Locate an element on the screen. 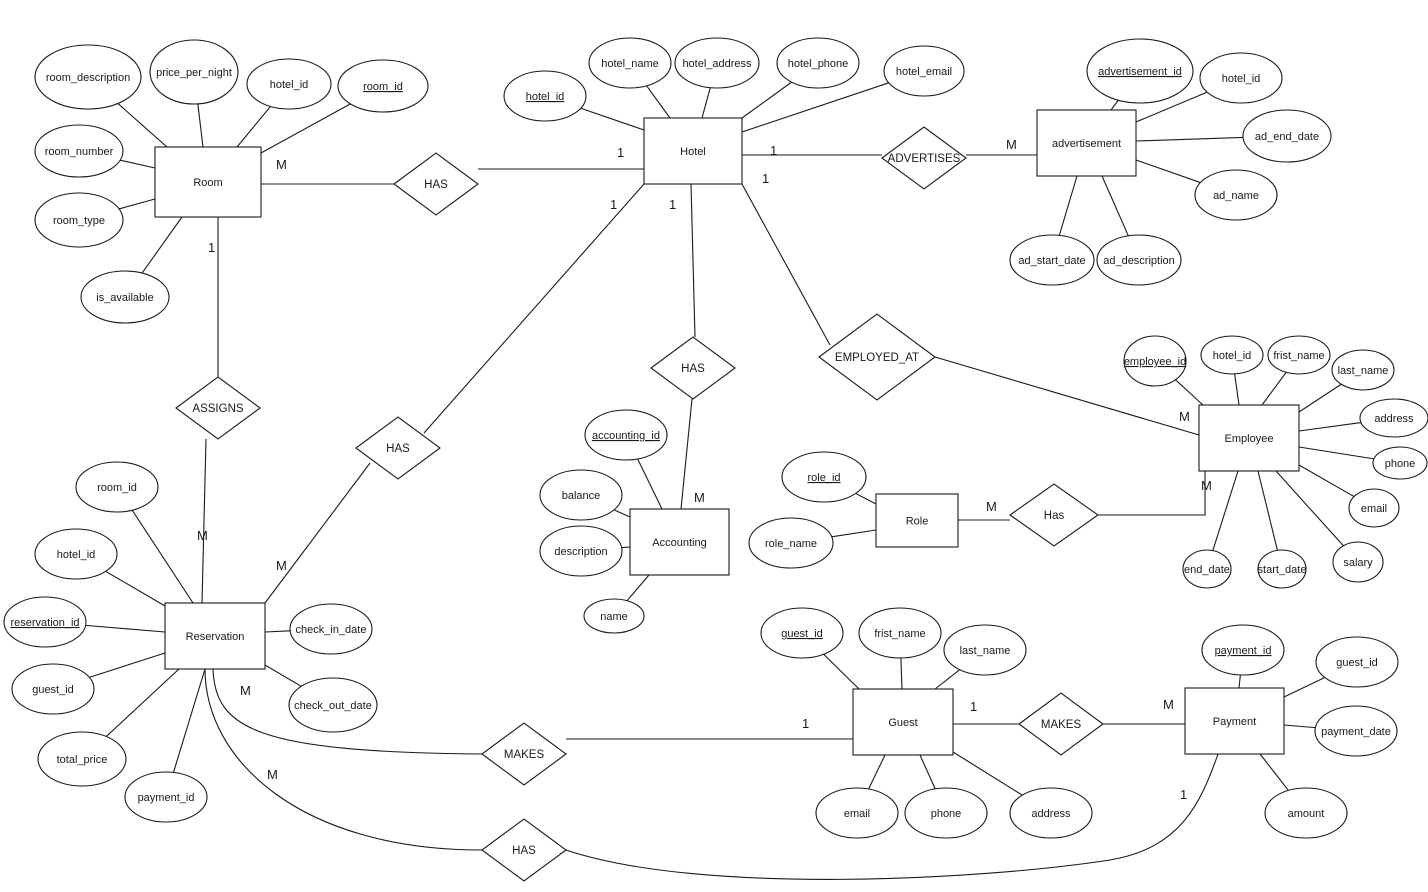 This screenshot has width=1428, height=892. attribute-room-price-per-night: price_per_night is located at coordinates (194, 72).